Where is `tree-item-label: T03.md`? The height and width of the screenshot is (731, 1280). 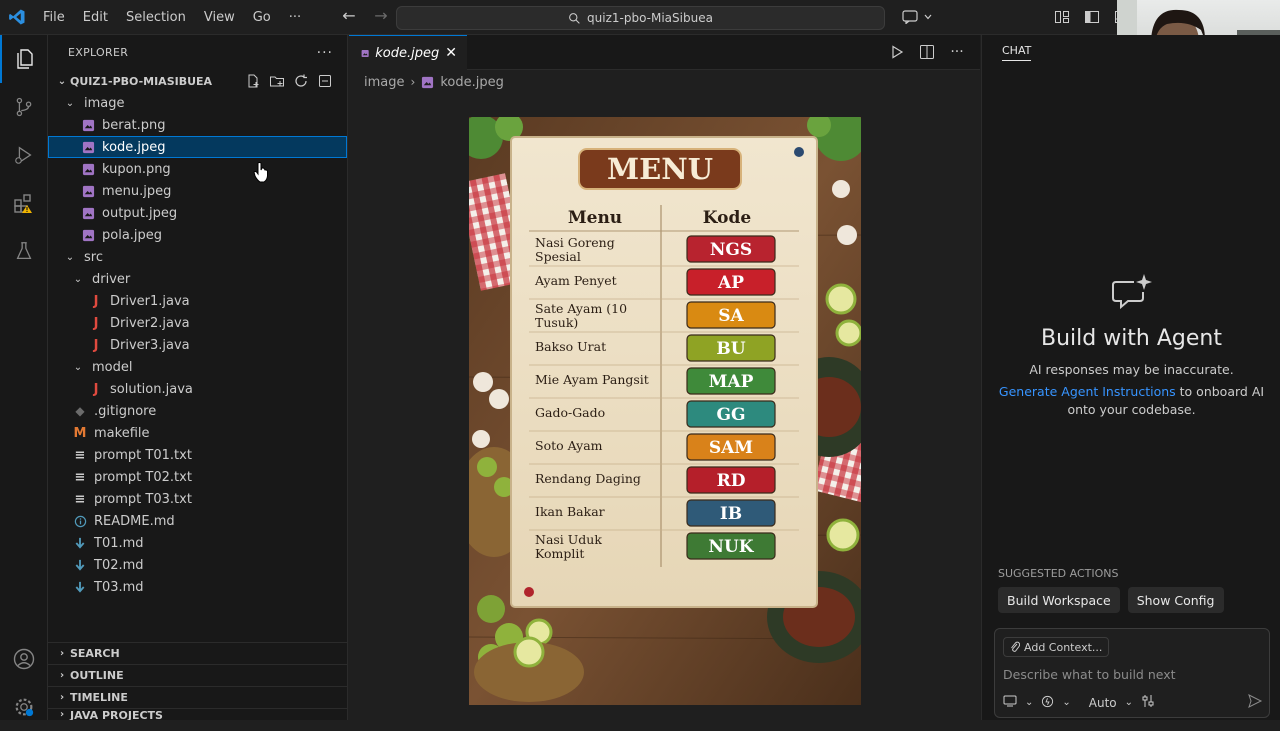 tree-item-label: T03.md is located at coordinates (119, 587).